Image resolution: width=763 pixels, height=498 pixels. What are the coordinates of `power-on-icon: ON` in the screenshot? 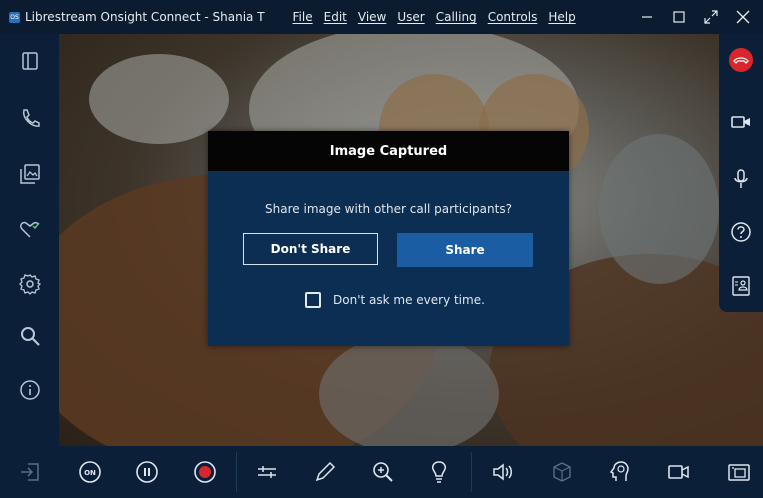 It's located at (90, 472).